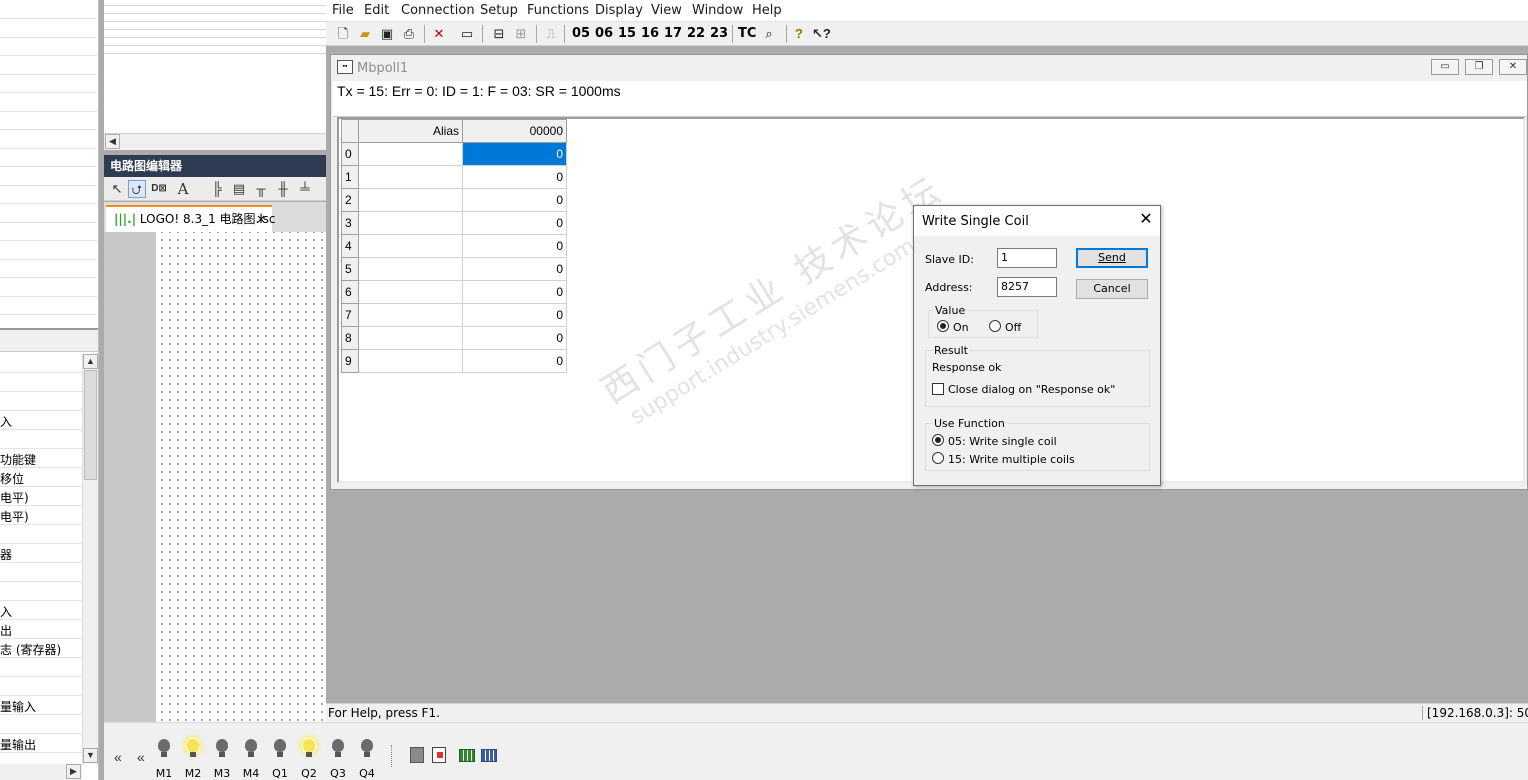 Image resolution: width=1528 pixels, height=780 pixels. Describe the element at coordinates (261, 189) in the screenshot. I see `align-top-icon: ╥` at that location.